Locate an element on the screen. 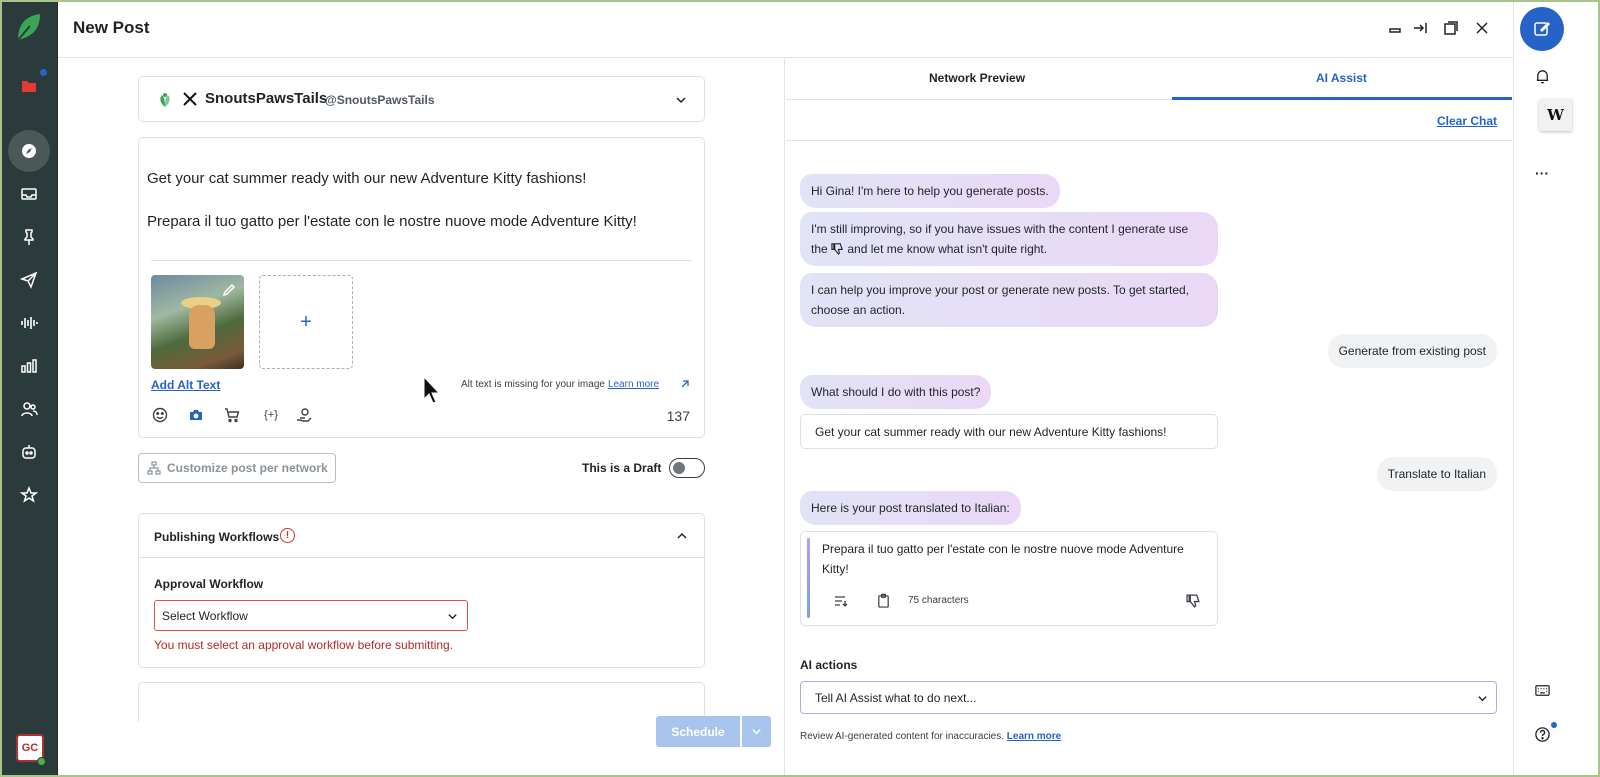  camera-icon is located at coordinates (196, 415).